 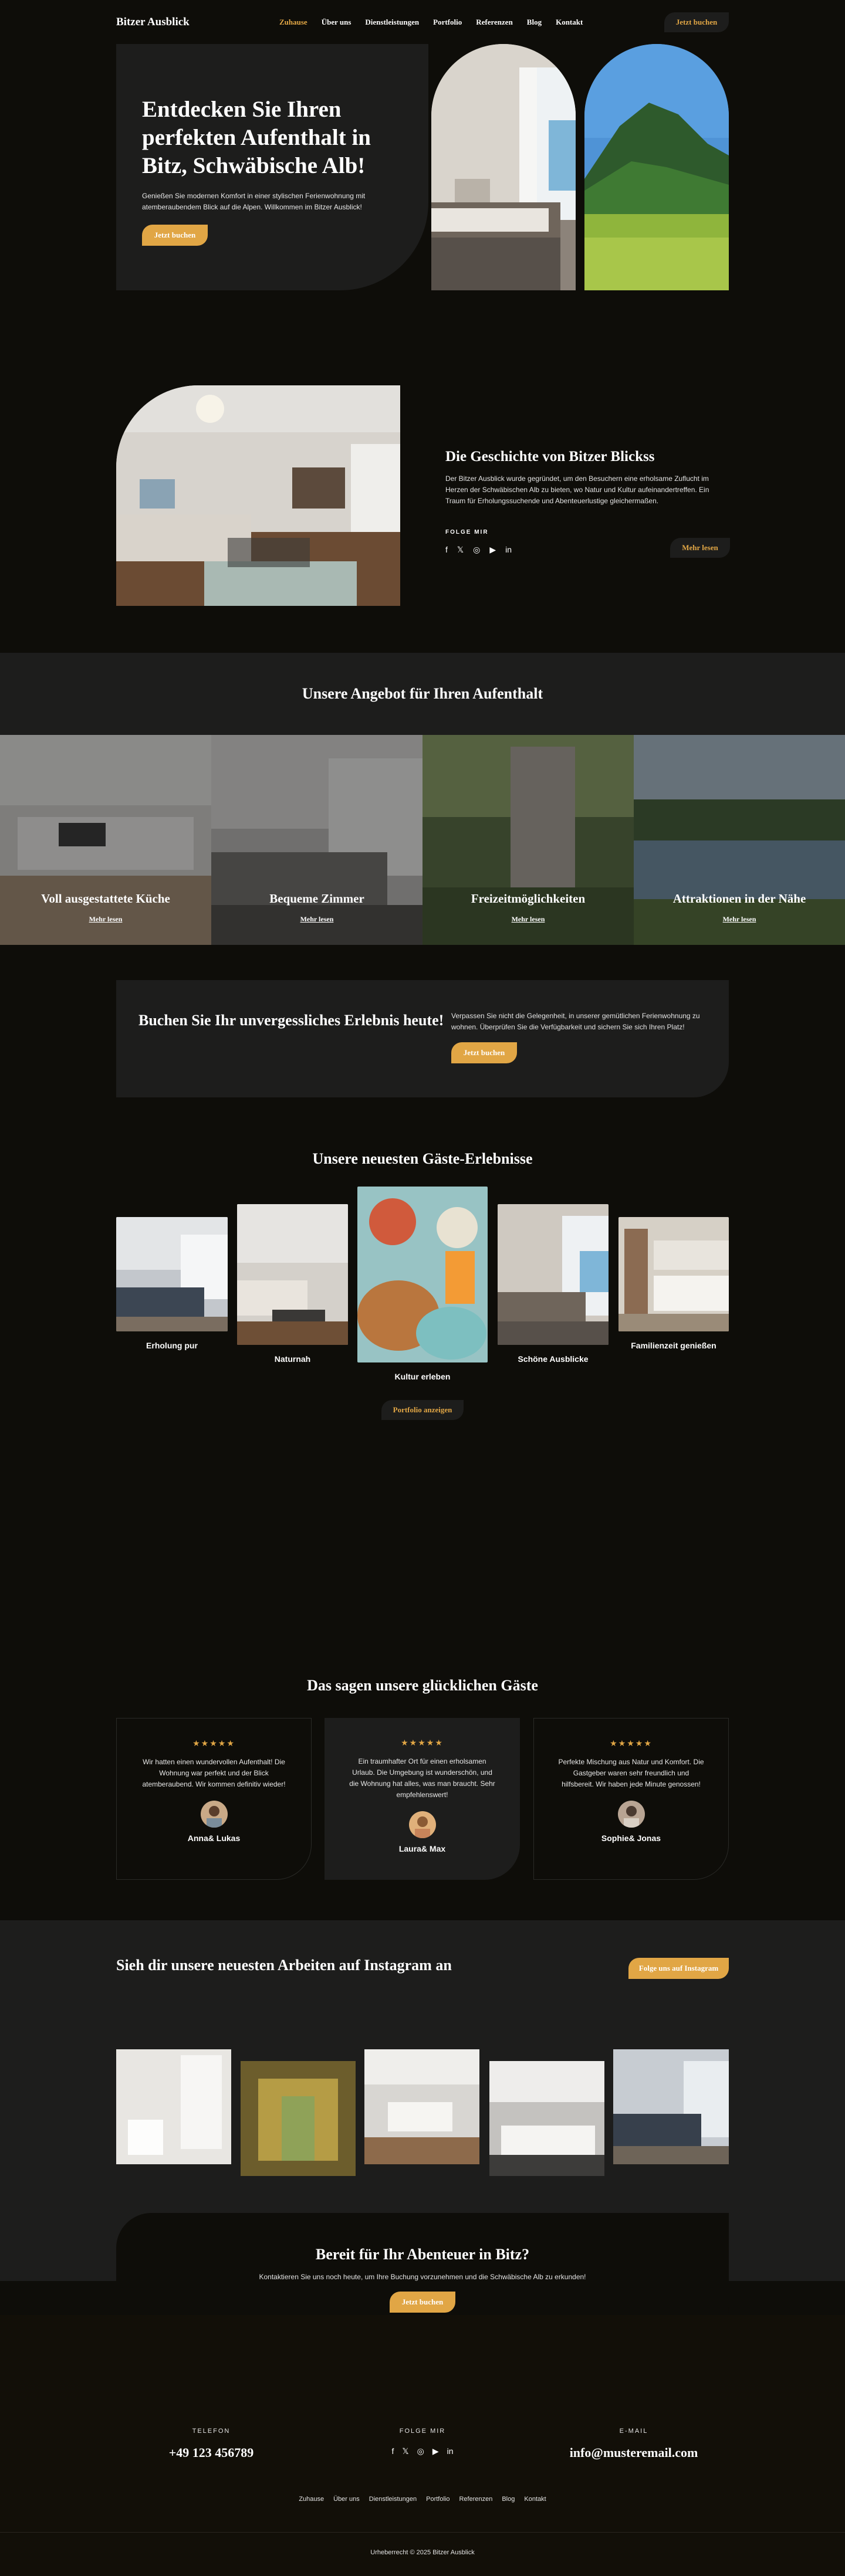 What do you see at coordinates (311, 2499) in the screenshot?
I see `footer-link-zuhause: Zuhause` at bounding box center [311, 2499].